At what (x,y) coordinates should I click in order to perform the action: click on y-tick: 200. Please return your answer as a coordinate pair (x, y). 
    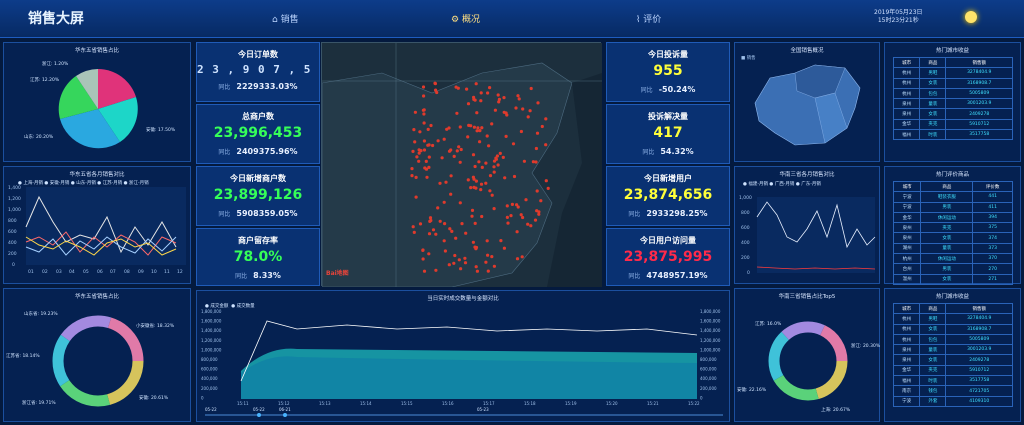
    Looking at the image, I should click on (745, 258).